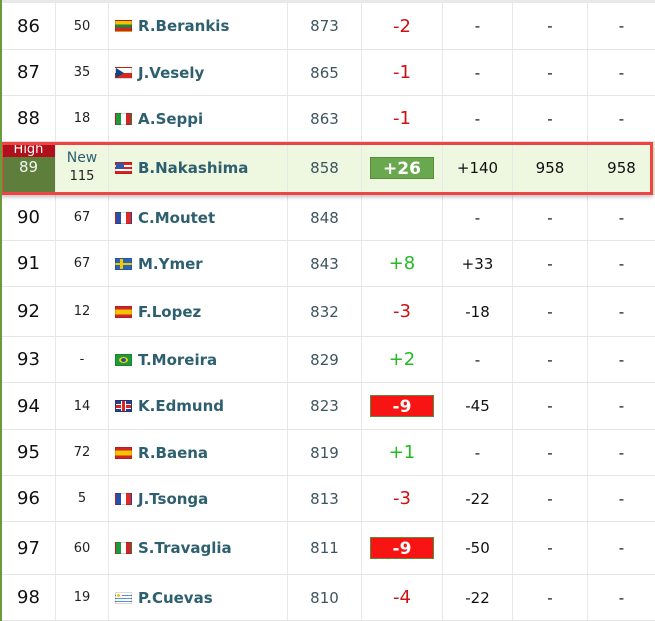 This screenshot has height=621, width=655. Describe the element at coordinates (82, 406) in the screenshot. I see `prev-rank-cell: 14` at that location.